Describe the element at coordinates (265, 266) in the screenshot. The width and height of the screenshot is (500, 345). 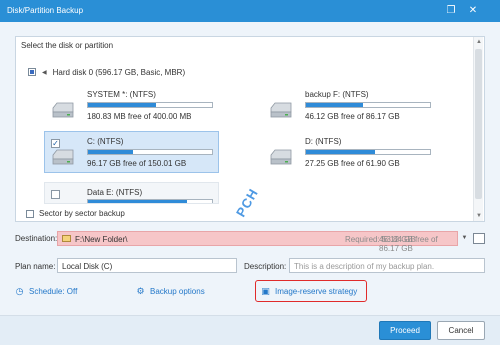
I see `description-label: Description:` at that location.